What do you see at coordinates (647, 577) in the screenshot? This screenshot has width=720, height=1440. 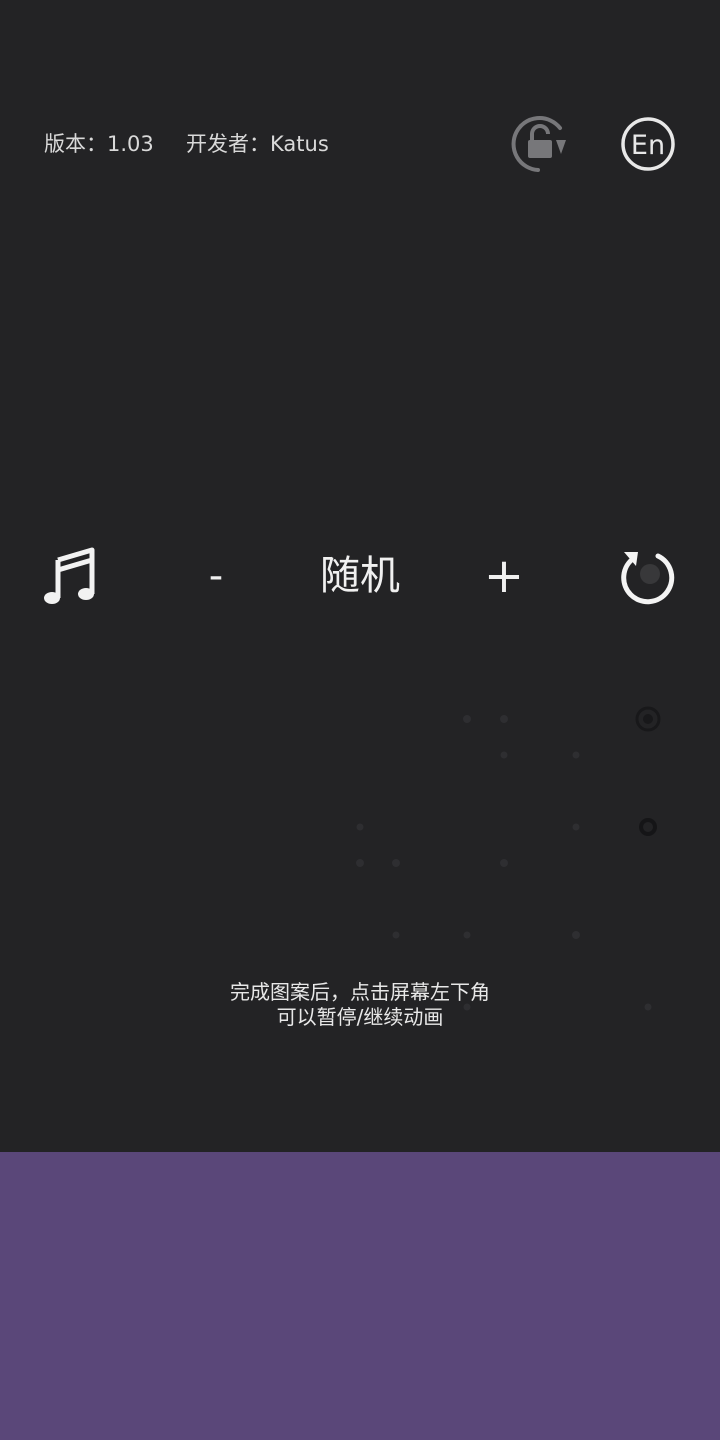 I see `refresh-icon` at bounding box center [647, 577].